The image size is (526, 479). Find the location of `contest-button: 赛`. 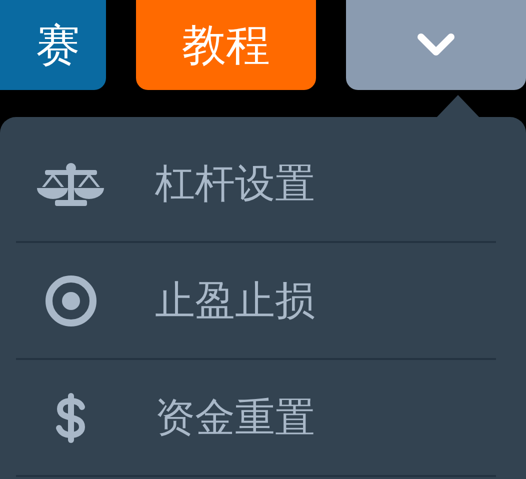

contest-button: 赛 is located at coordinates (53, 45).